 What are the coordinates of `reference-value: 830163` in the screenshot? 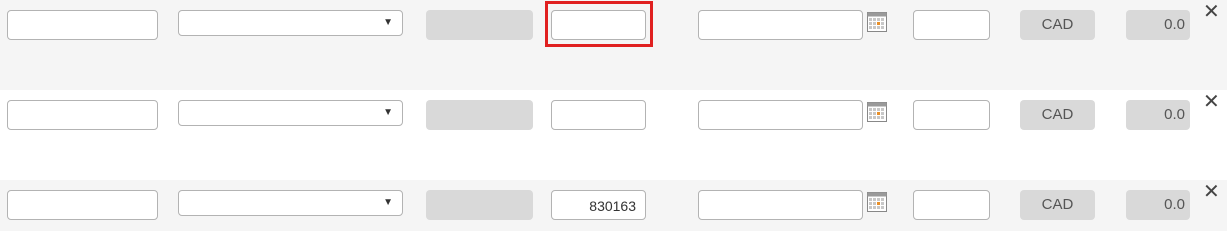 It's located at (612, 206).